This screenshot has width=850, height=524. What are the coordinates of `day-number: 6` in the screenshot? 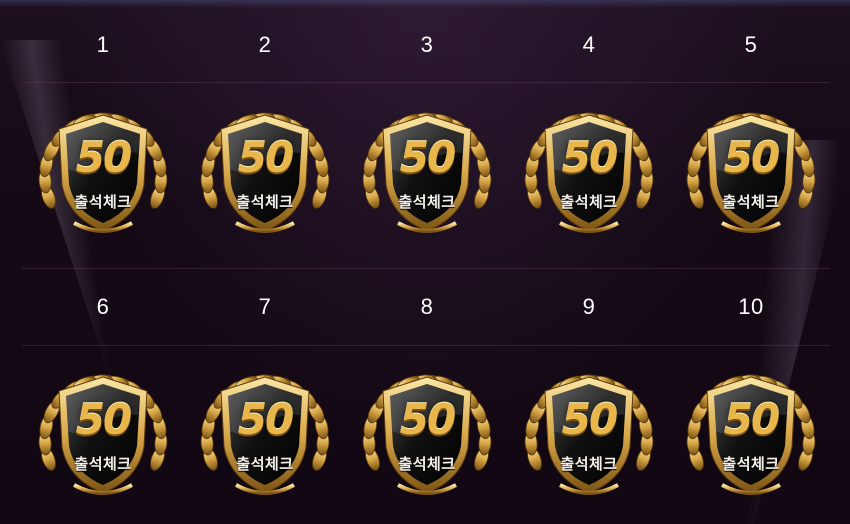 It's located at (103, 306).